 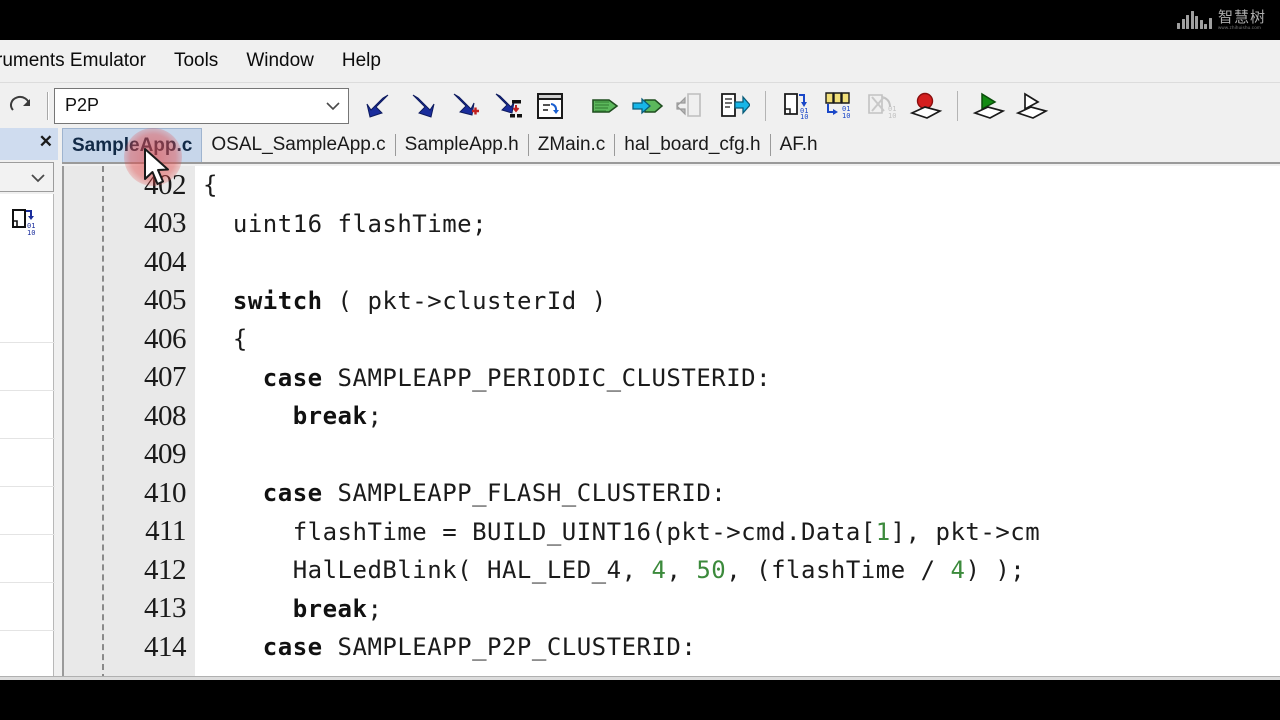 I want to click on tab-label: hal_board_cfg.h, so click(x=692, y=144).